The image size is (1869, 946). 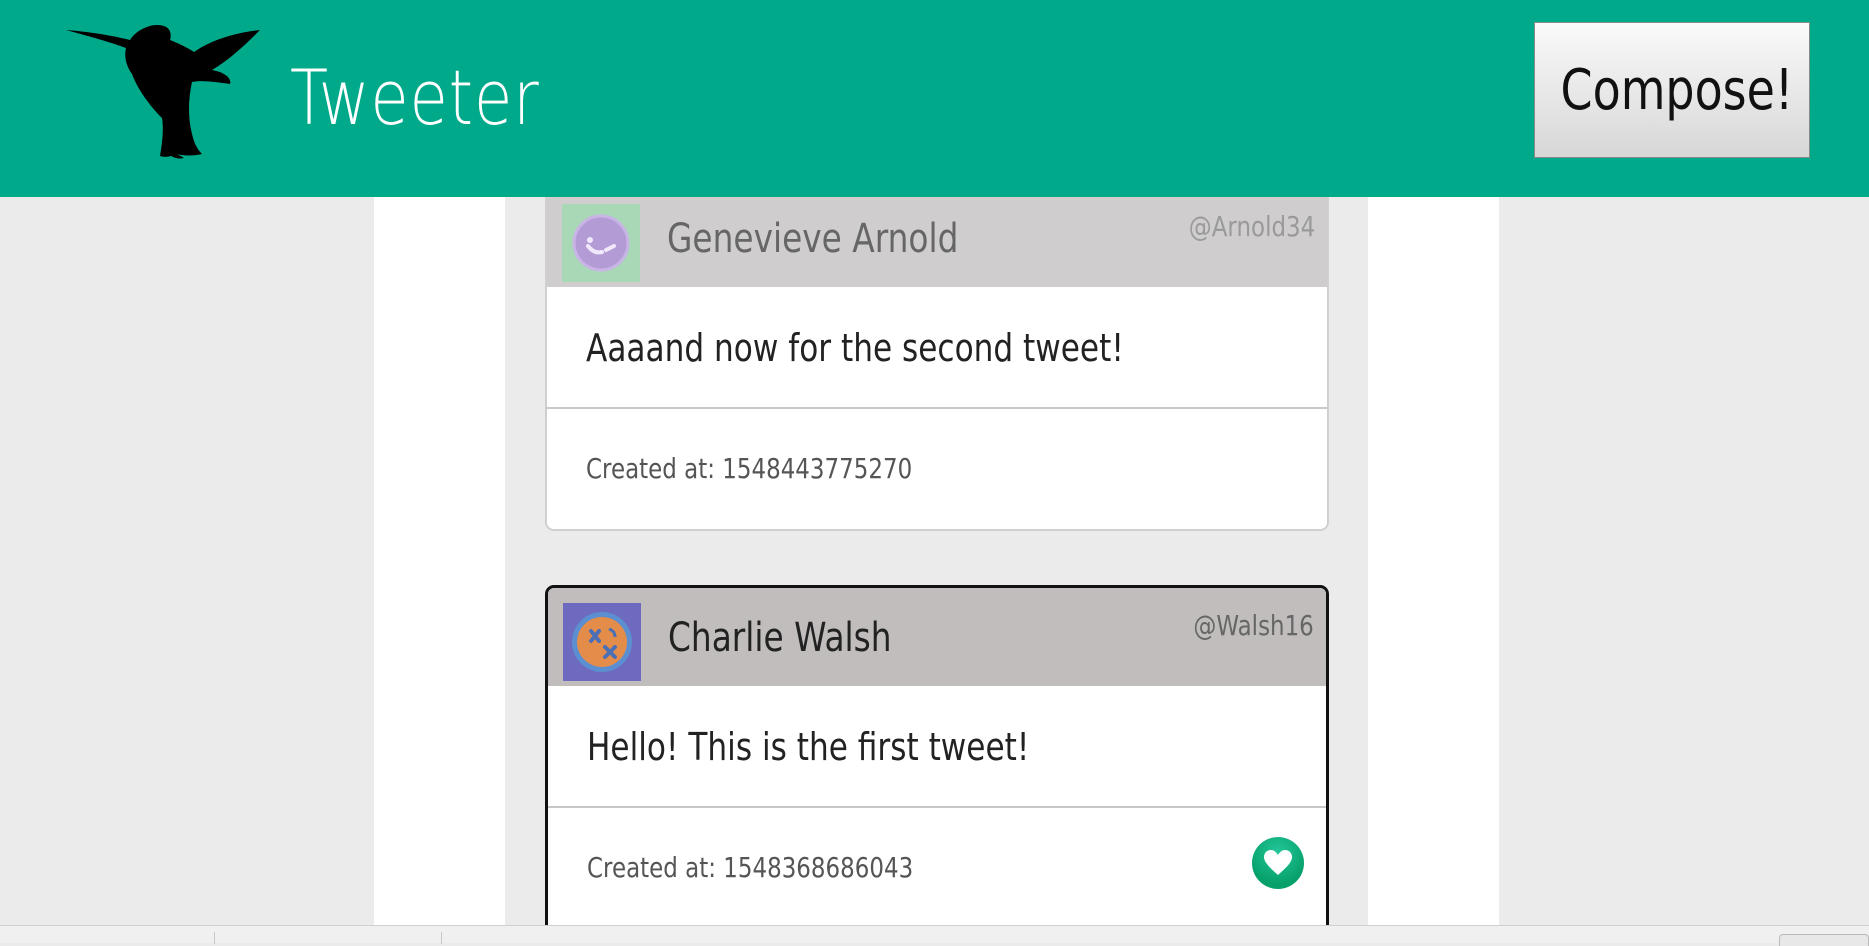 What do you see at coordinates (750, 867) in the screenshot?
I see `created-at: Created at: 1548368686043` at bounding box center [750, 867].